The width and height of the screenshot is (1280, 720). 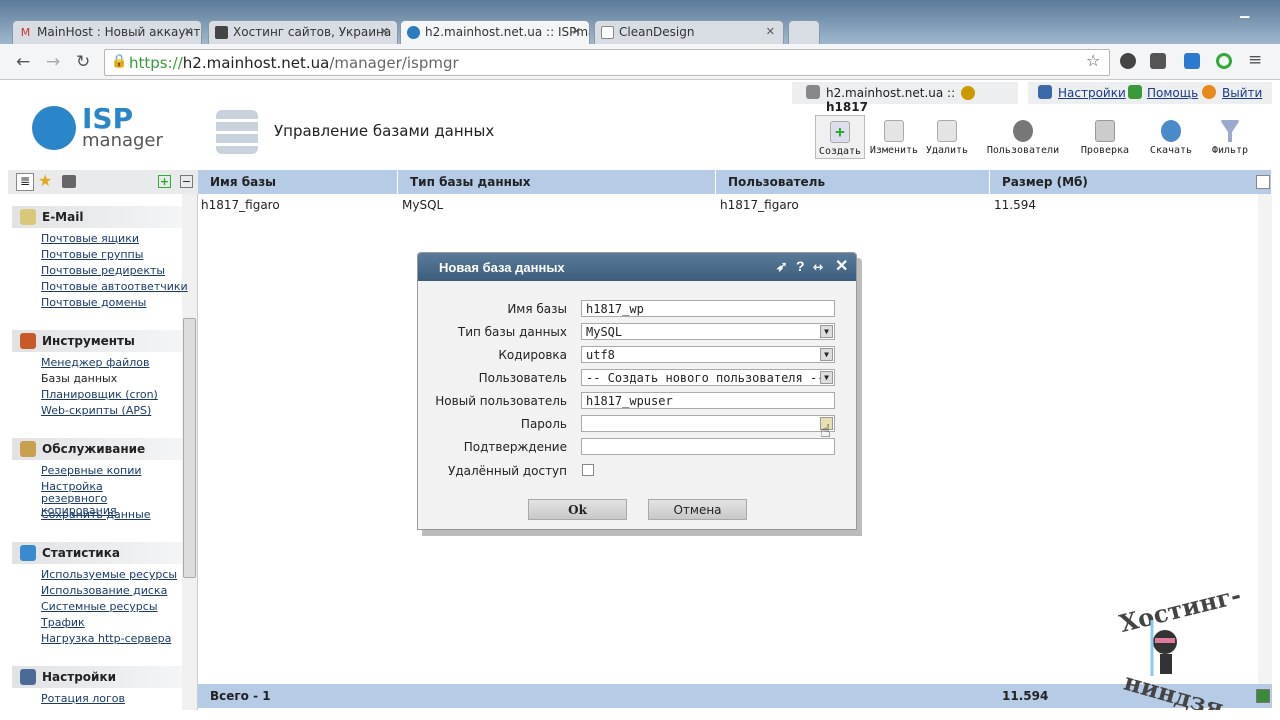 What do you see at coordinates (1171, 137) in the screenshot?
I see `download-button: Скачать` at bounding box center [1171, 137].